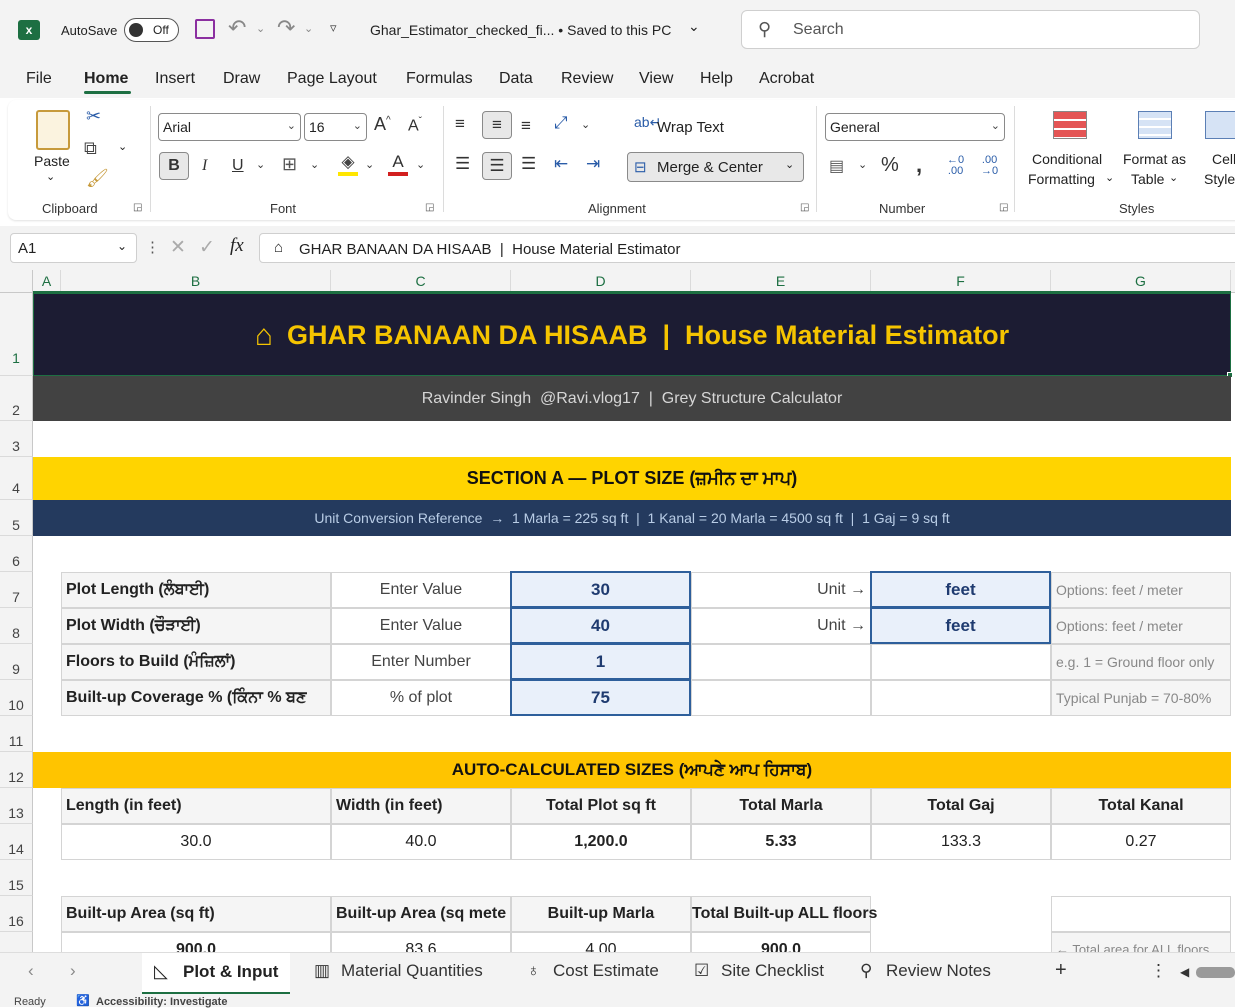 Image resolution: width=1235 pixels, height=1008 pixels. I want to click on column-header-g: G, so click(1141, 281).